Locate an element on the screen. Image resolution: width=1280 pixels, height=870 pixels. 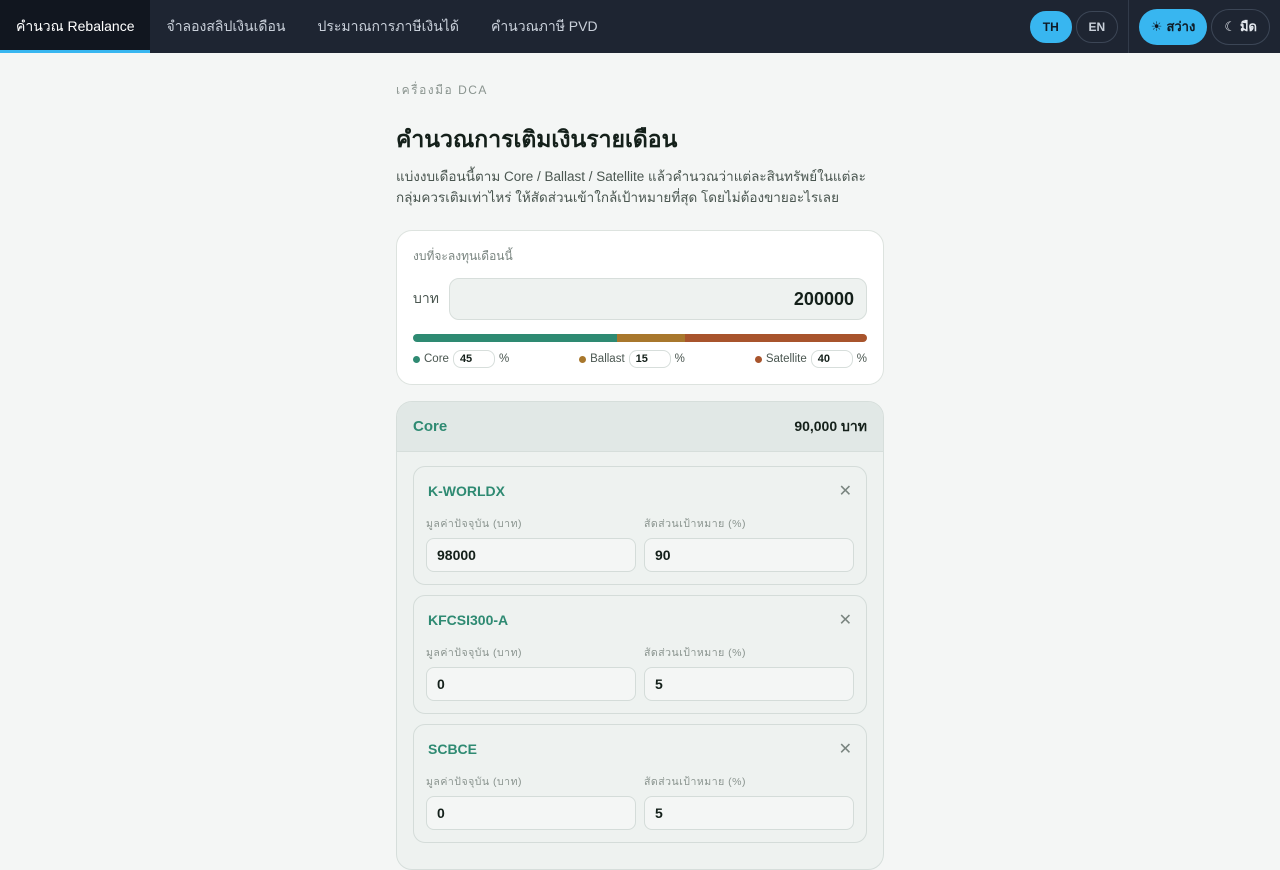
legend-ballast: Ballast 15 % is located at coordinates (632, 359).